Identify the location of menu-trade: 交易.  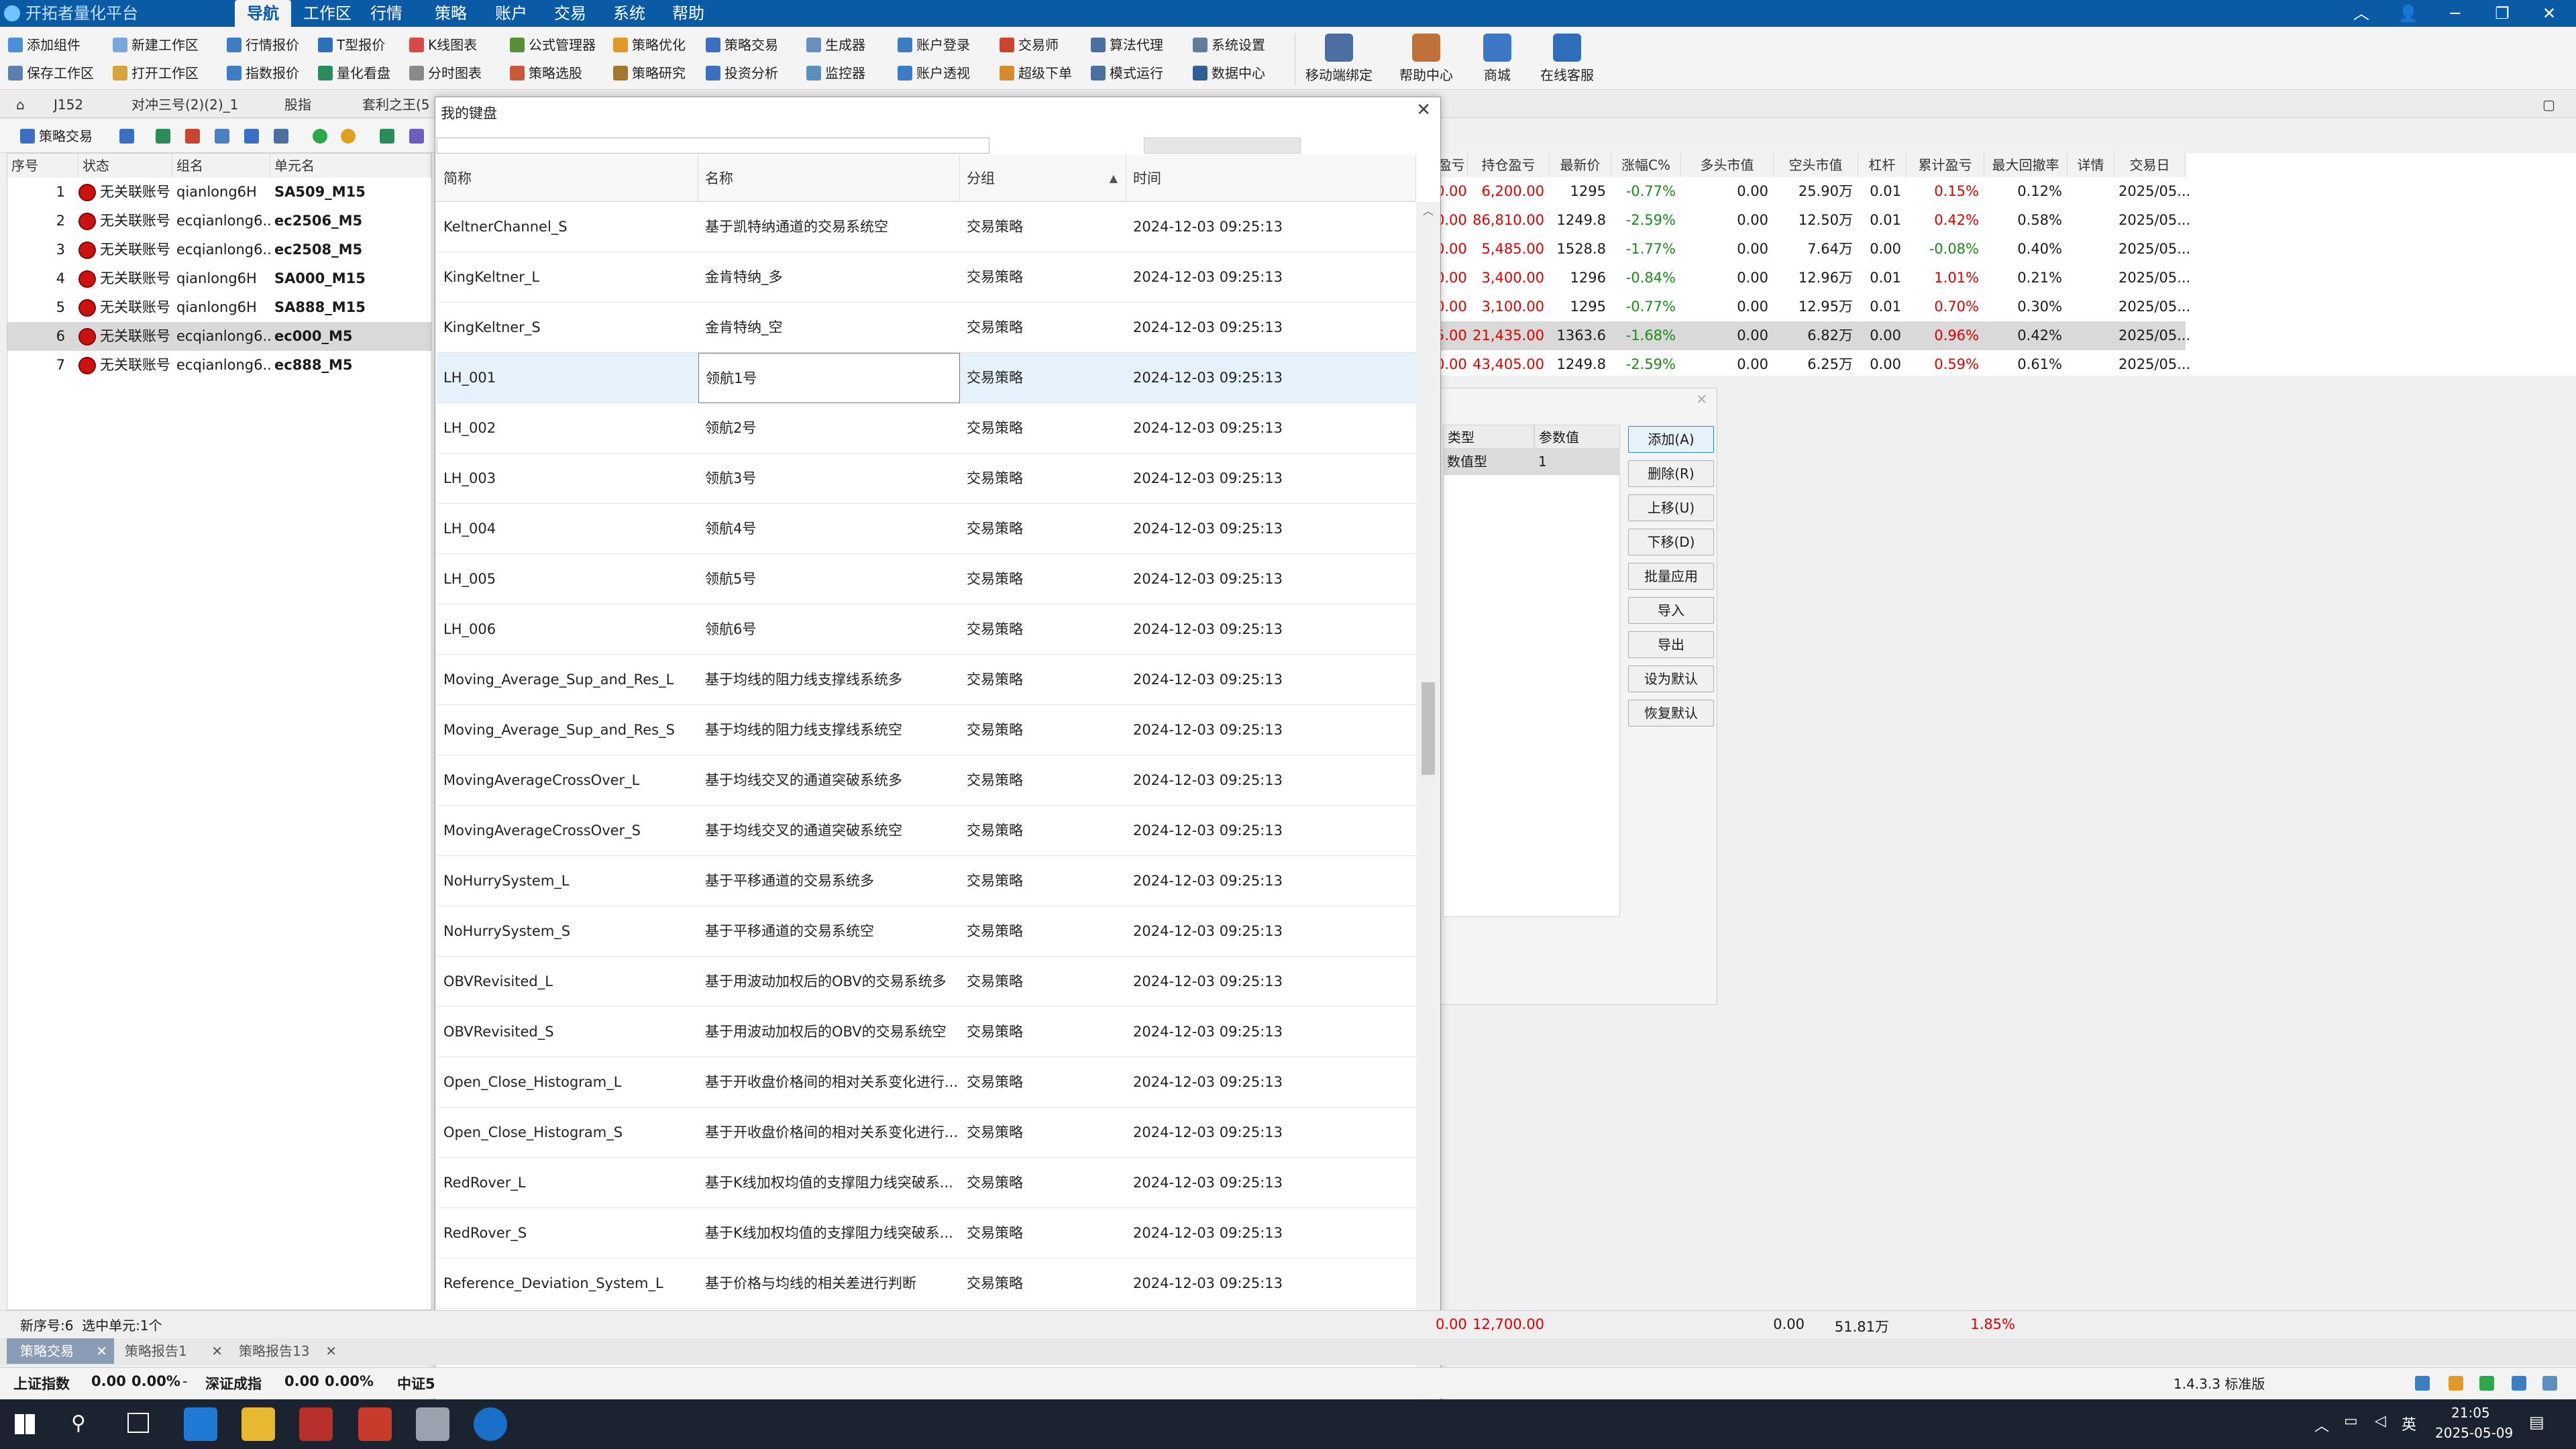
(570, 13).